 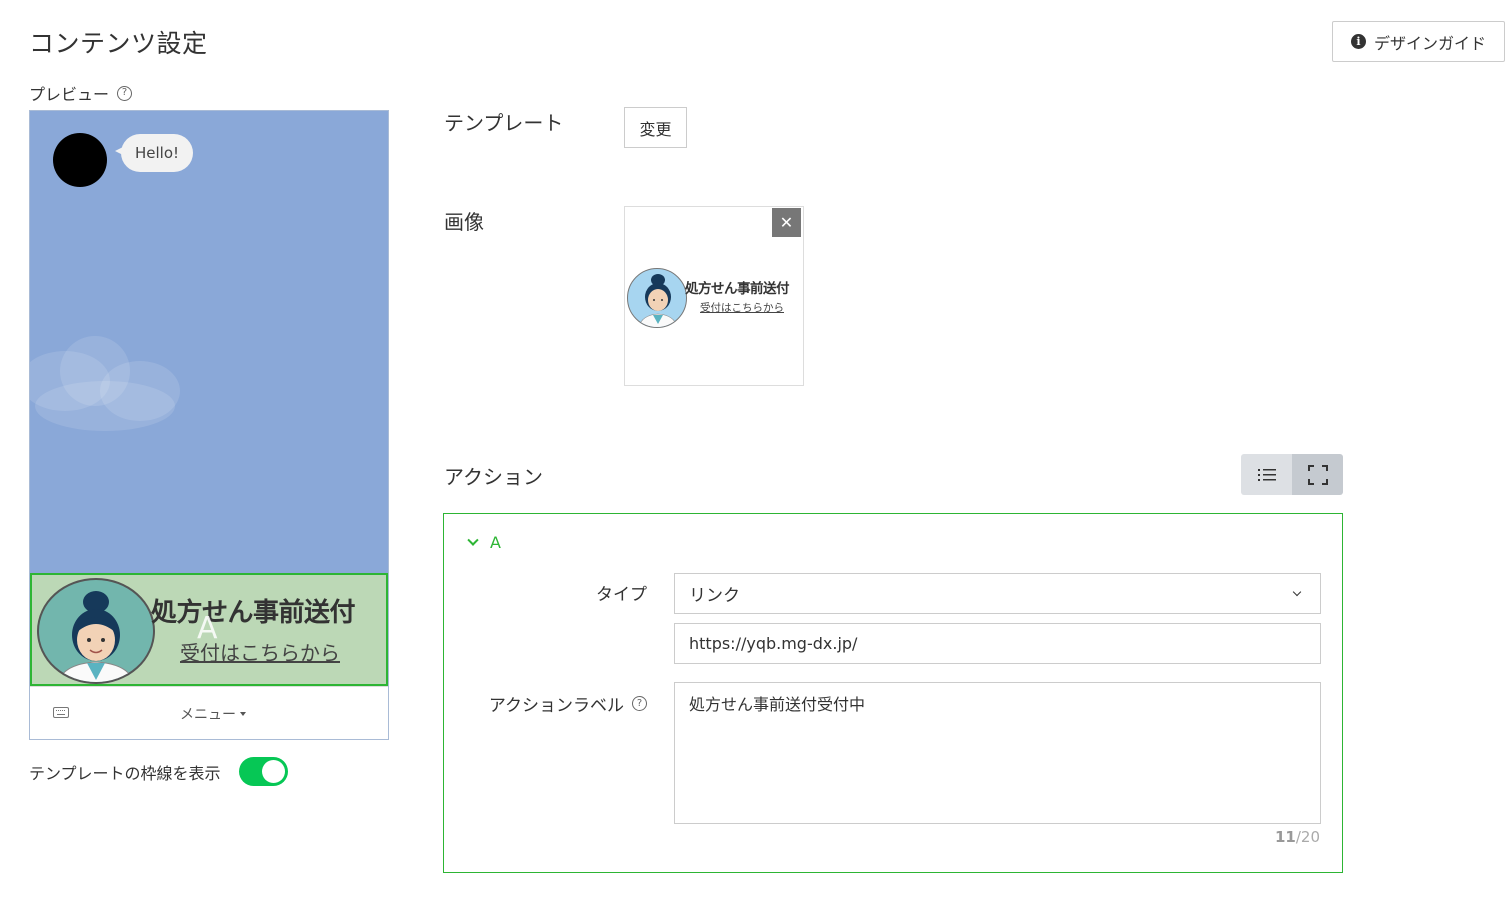 What do you see at coordinates (69, 94) in the screenshot?
I see `preview-label-text: プレビュー` at bounding box center [69, 94].